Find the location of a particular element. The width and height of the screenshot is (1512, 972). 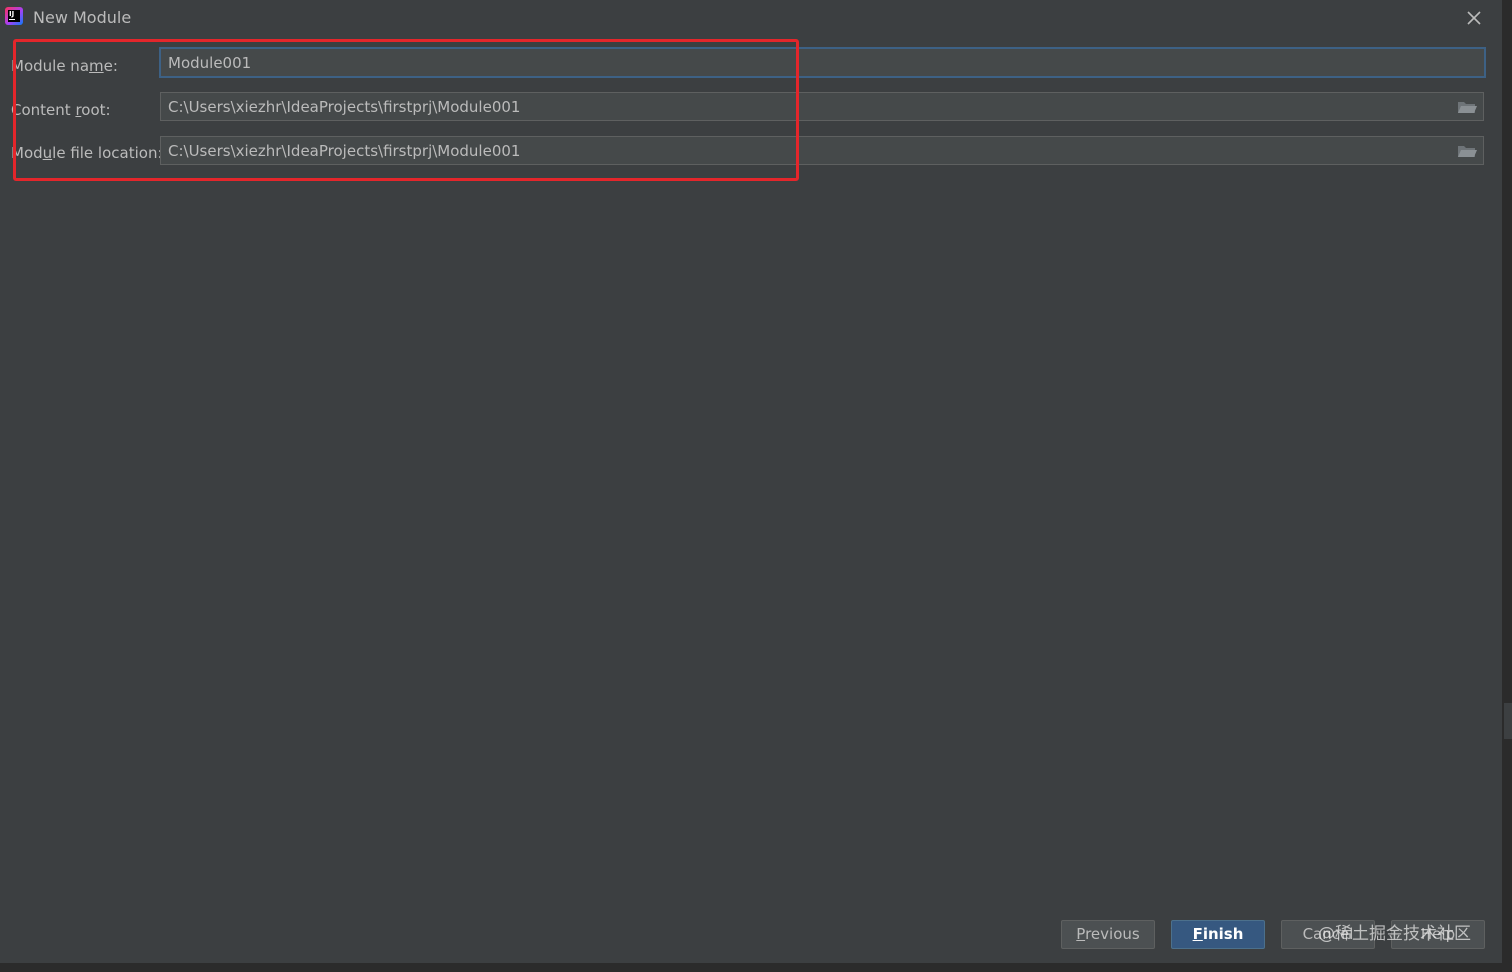

title-bar: IJ New Module is located at coordinates (750, 18).